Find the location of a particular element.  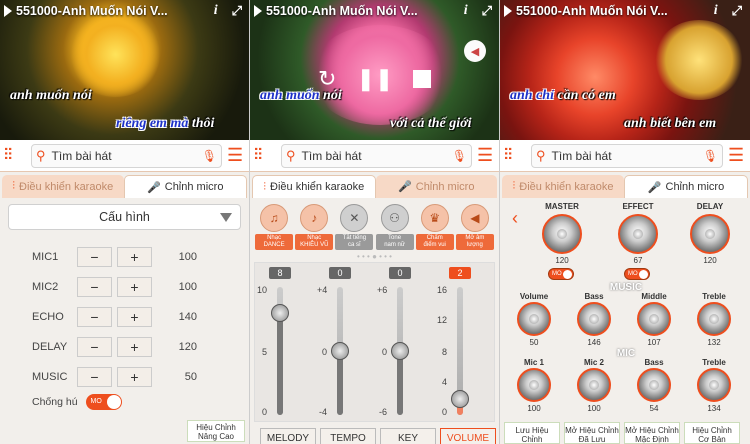

knob-label: Treble is located at coordinates (714, 362).